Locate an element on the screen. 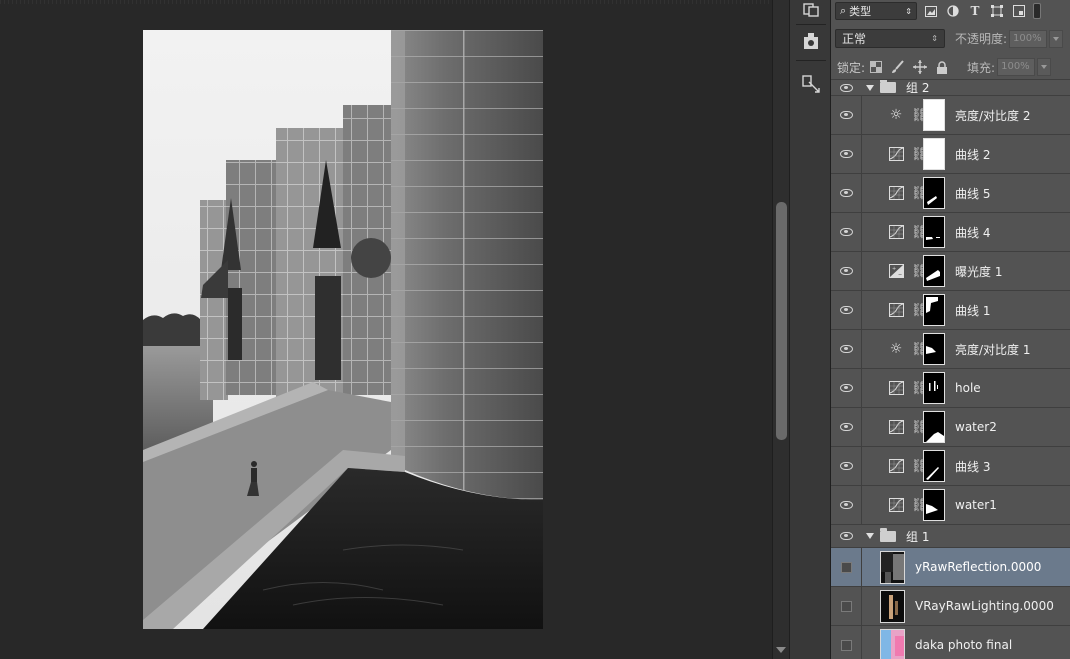 The image size is (1070, 659). filter-adjustment-icon is located at coordinates (953, 11).